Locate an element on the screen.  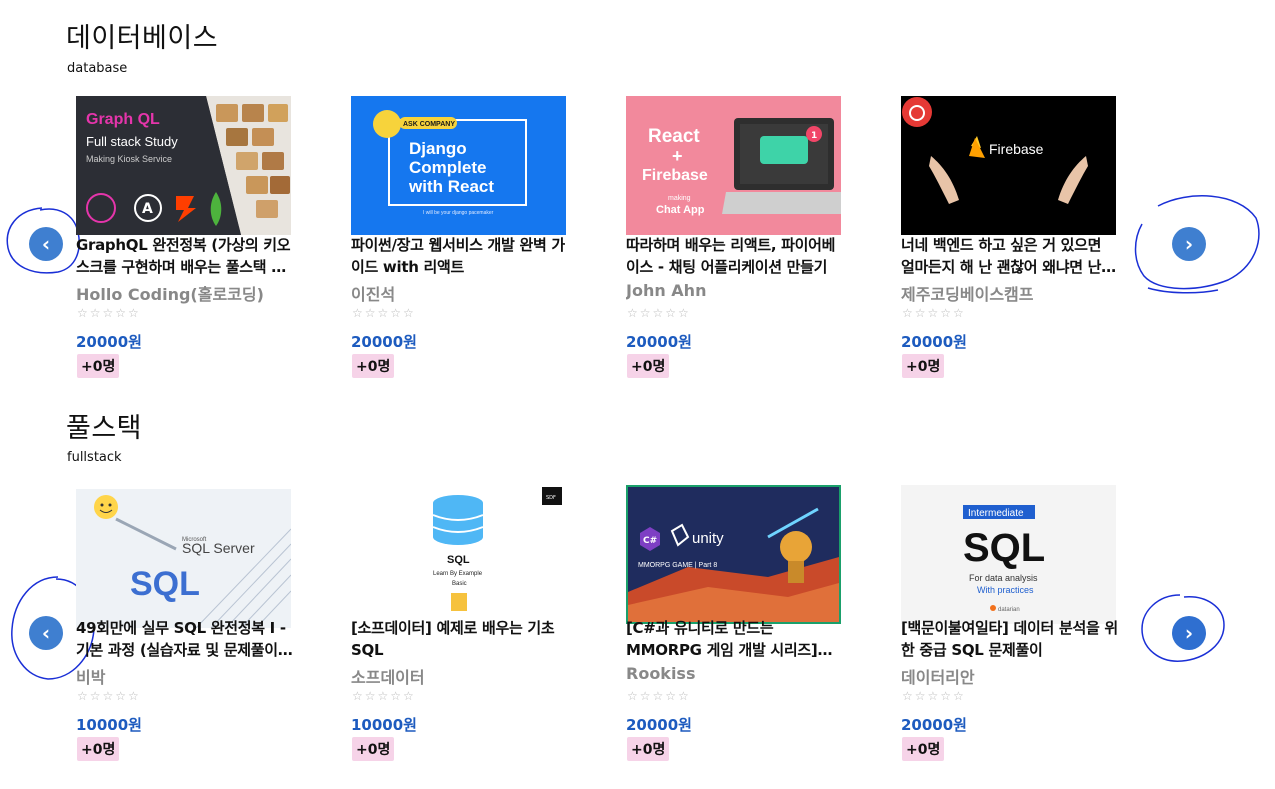
svg-text: A is located at coordinates (147, 209).